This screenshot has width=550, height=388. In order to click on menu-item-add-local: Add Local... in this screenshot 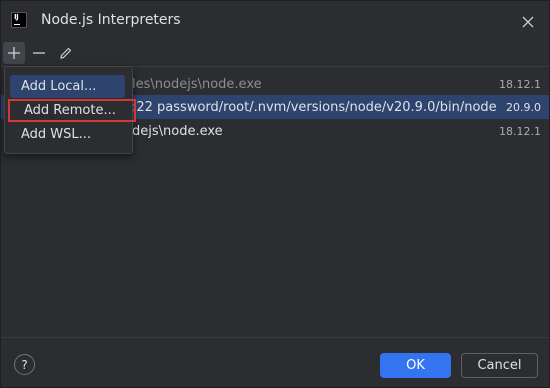, I will do `click(67, 86)`.